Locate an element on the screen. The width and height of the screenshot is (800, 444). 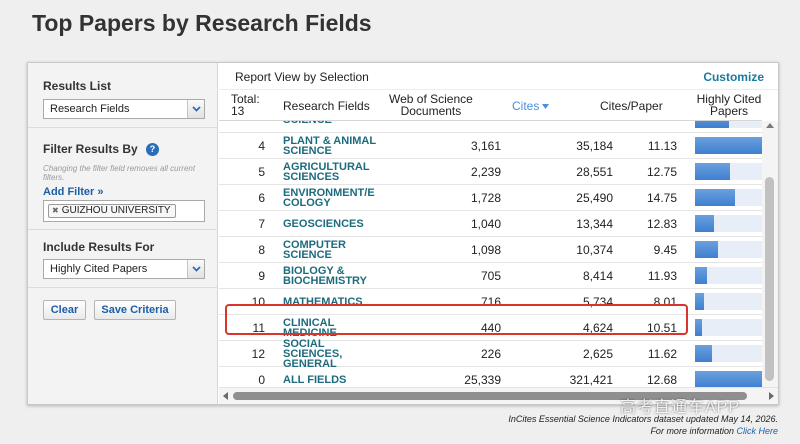
table-row: 12 SOCIAL SCIENCES, GENERAL 226 2,625 11.62 is located at coordinates (490, 354).